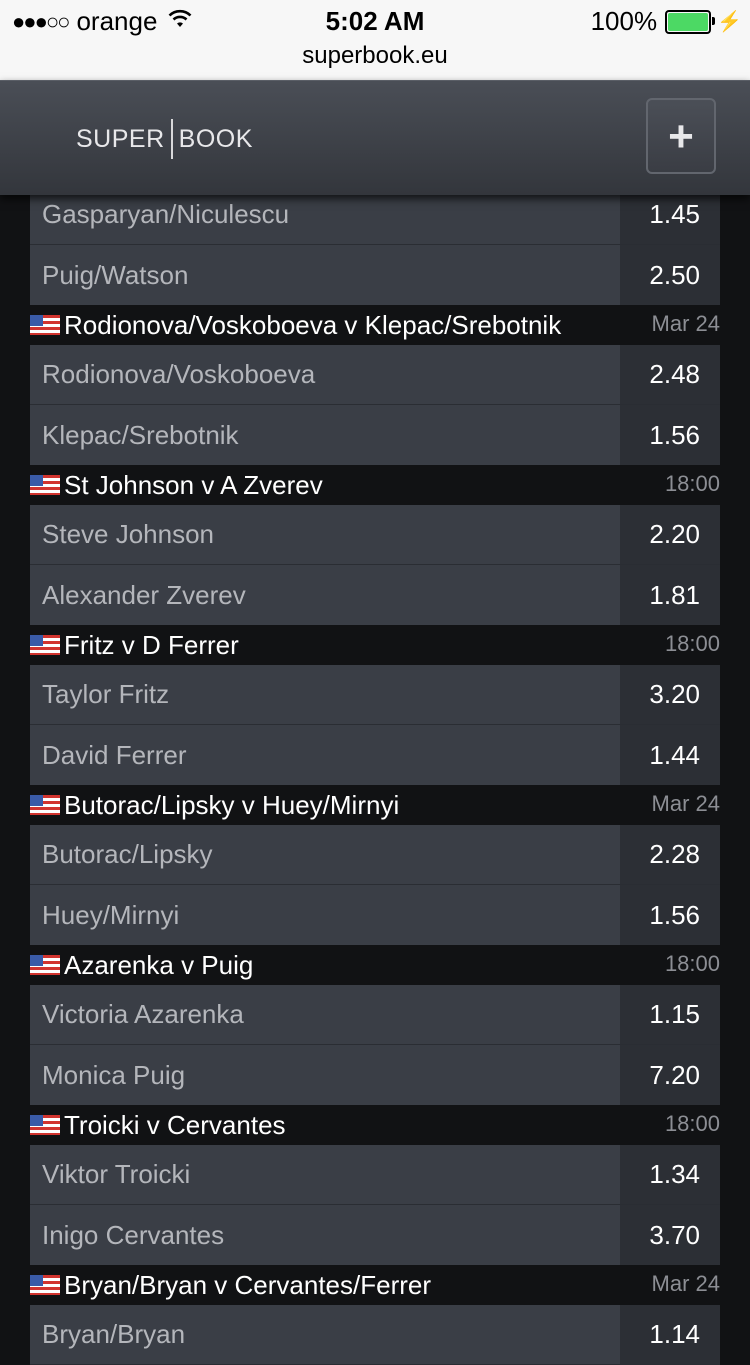 The height and width of the screenshot is (1365, 750). I want to click on odds-button: 2.50, so click(670, 275).